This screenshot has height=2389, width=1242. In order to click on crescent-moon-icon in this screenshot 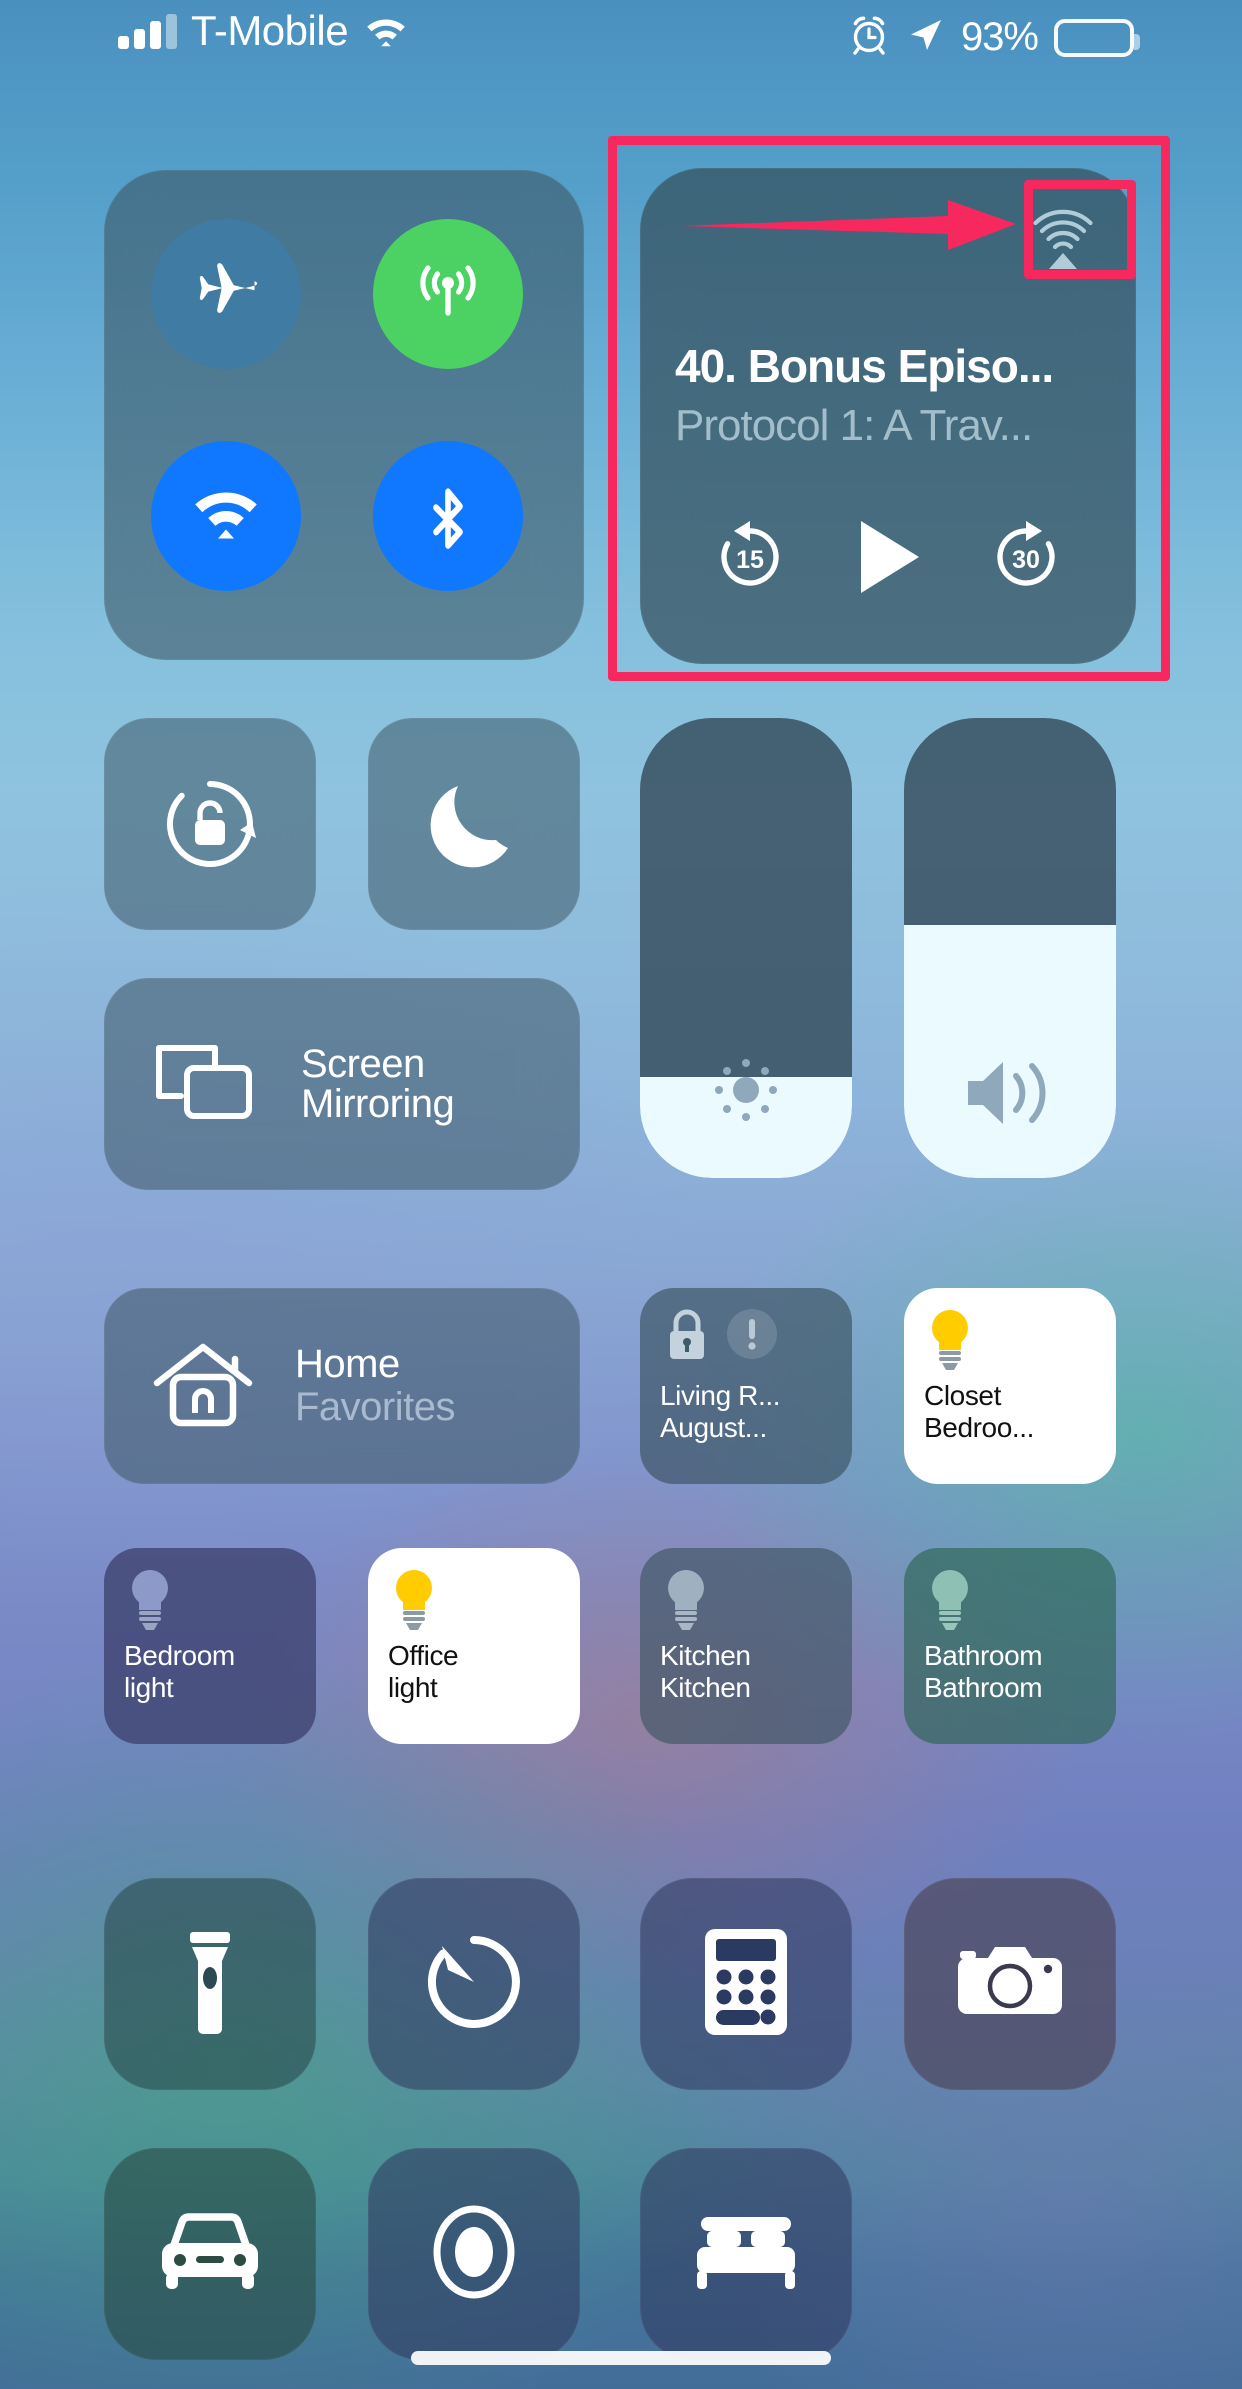, I will do `click(474, 824)`.